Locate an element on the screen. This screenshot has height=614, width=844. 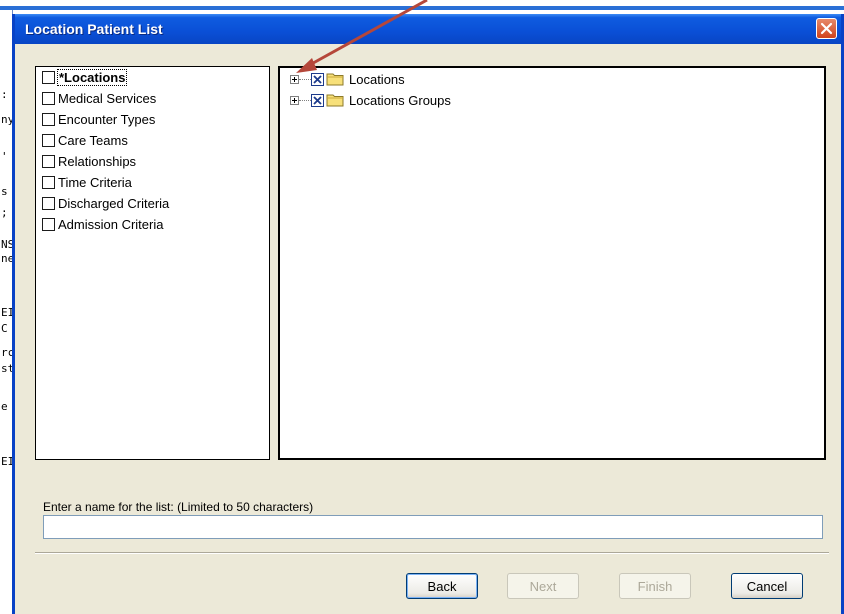
criteria-label: Care Teams is located at coordinates (93, 140).